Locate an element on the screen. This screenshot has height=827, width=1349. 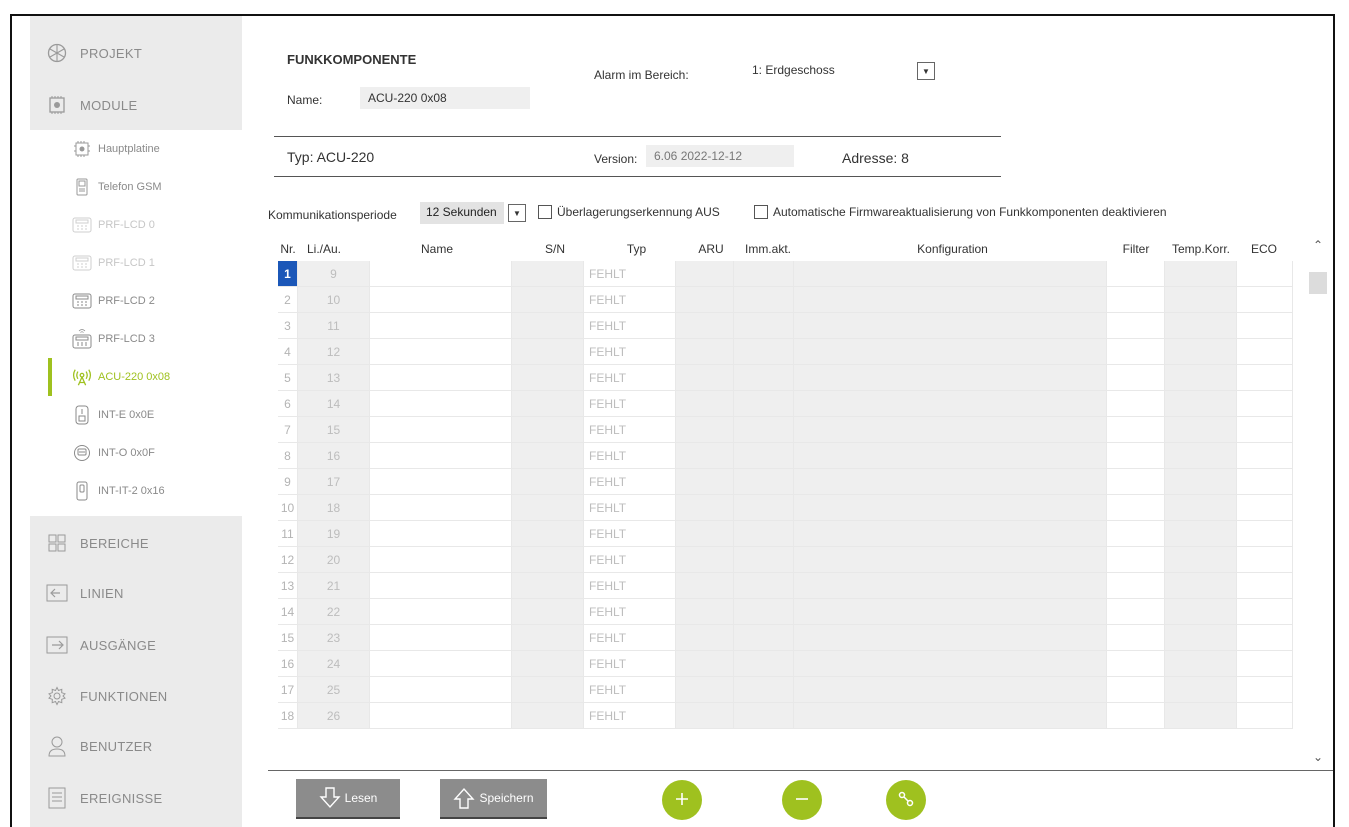
column-header: ARU is located at coordinates (711, 248).